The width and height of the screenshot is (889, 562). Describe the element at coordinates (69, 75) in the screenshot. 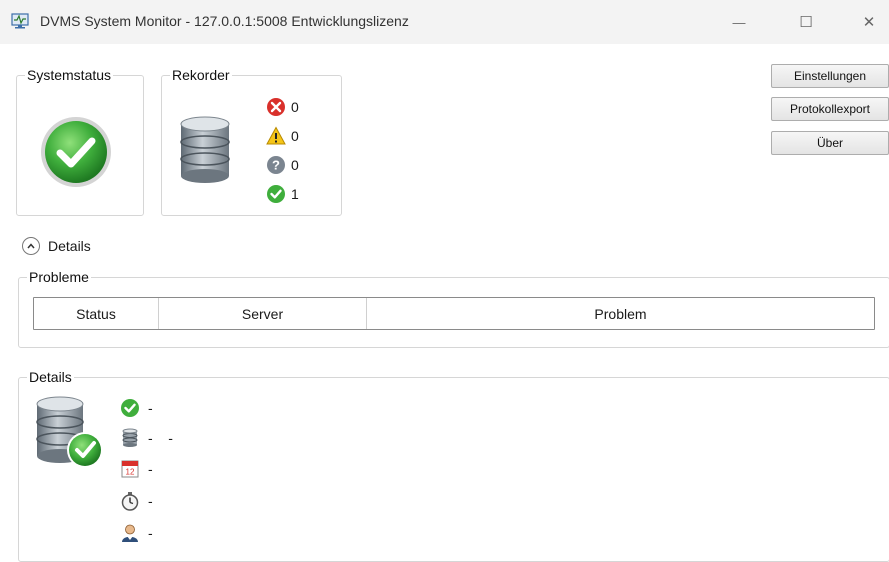

I see `systemstatus-legend: Systemstatus` at that location.